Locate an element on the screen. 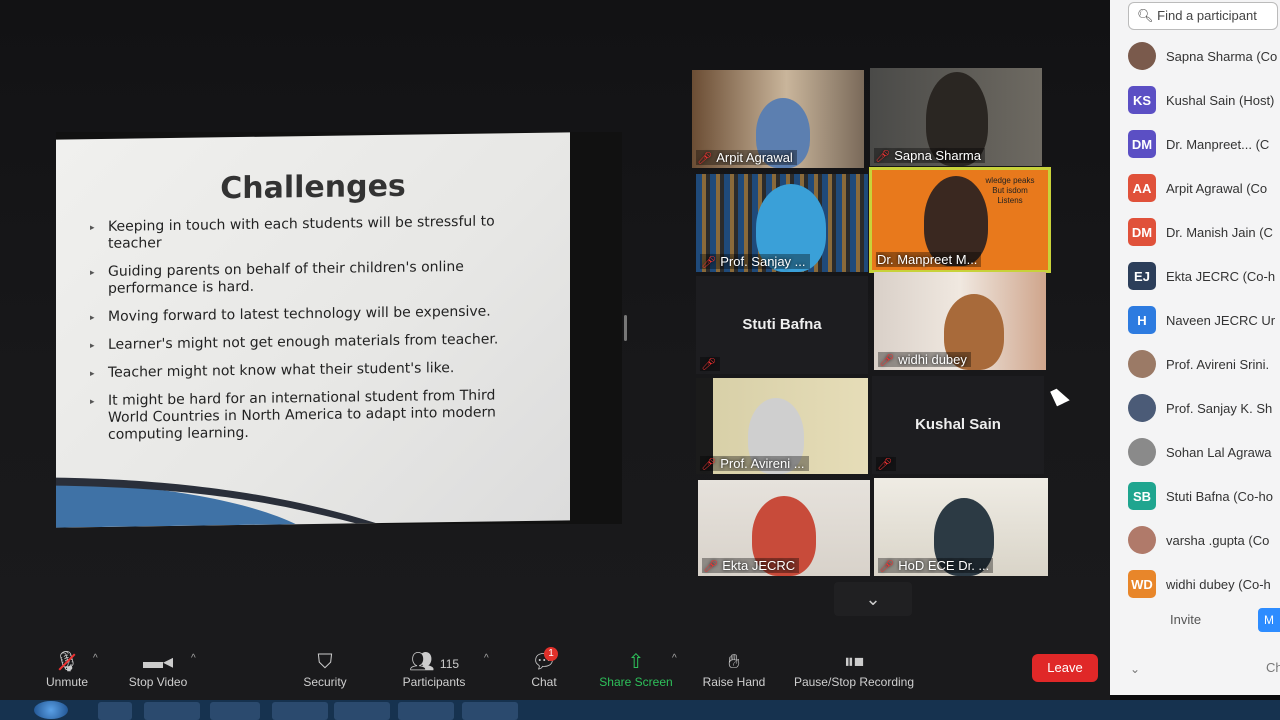 The width and height of the screenshot is (1280, 720). participant-row: KS Kushal Sain (Host) is located at coordinates (1204, 100).